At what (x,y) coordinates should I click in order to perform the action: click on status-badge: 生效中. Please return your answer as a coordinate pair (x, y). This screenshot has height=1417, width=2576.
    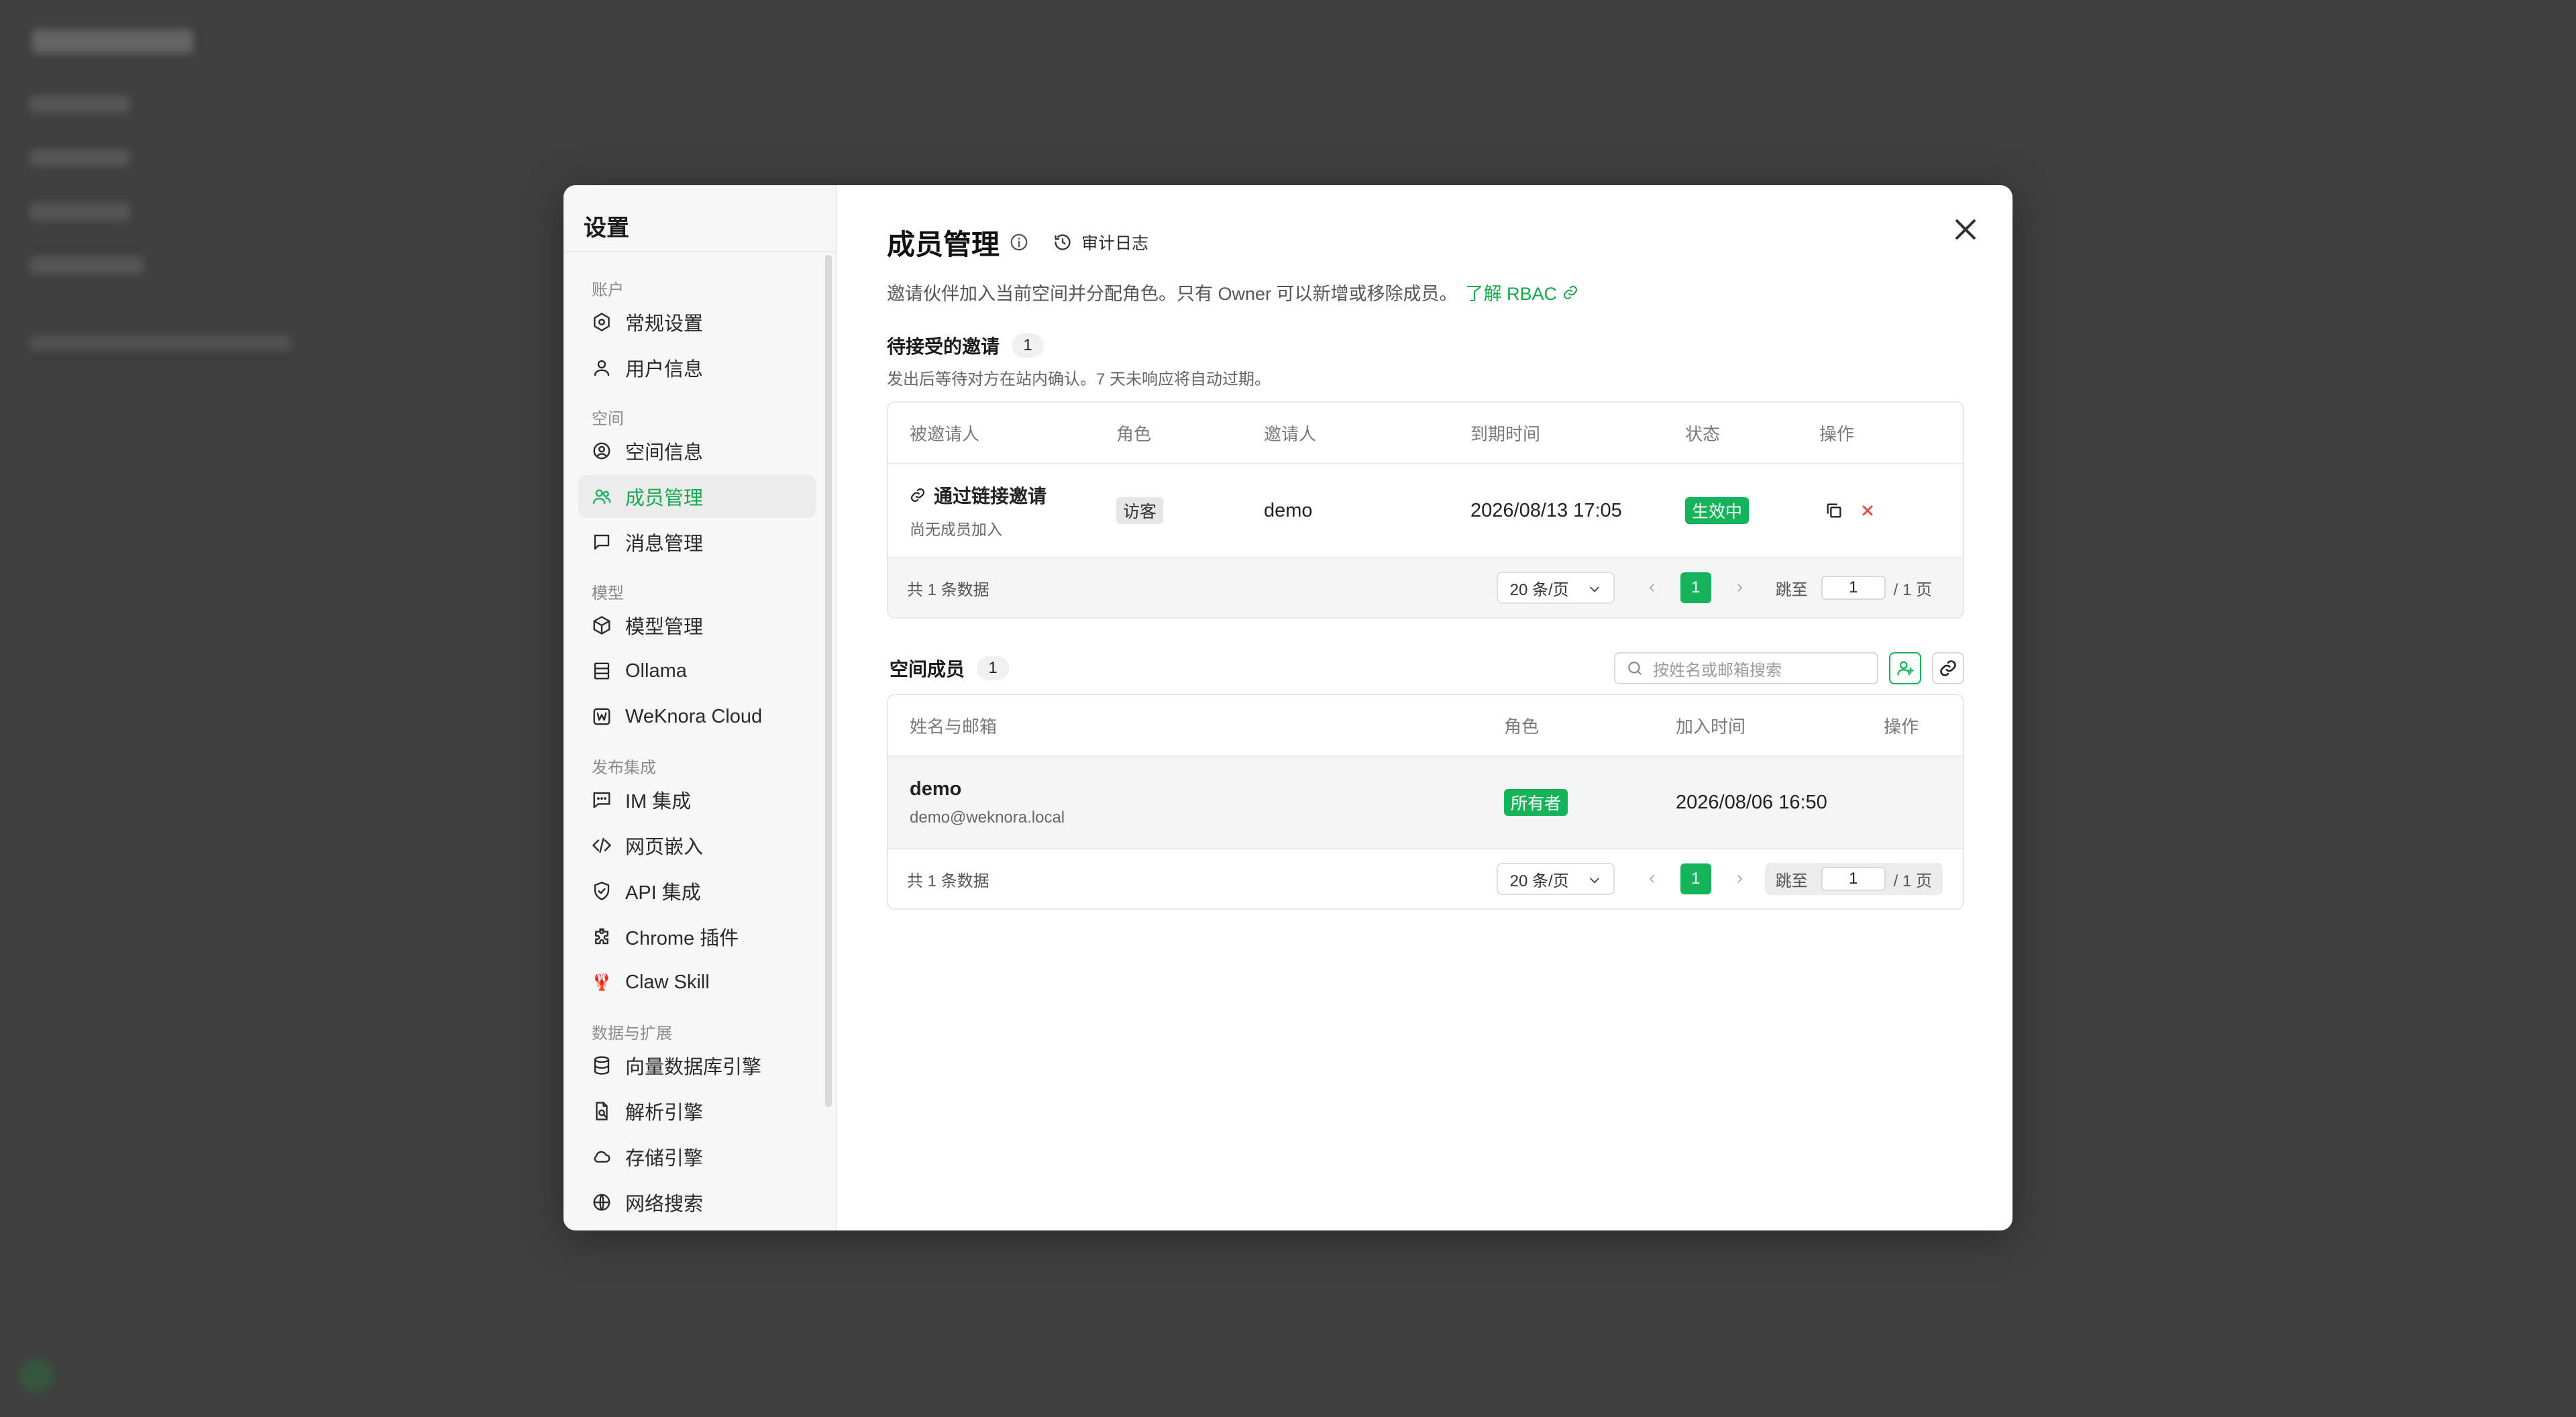
    Looking at the image, I should click on (1717, 510).